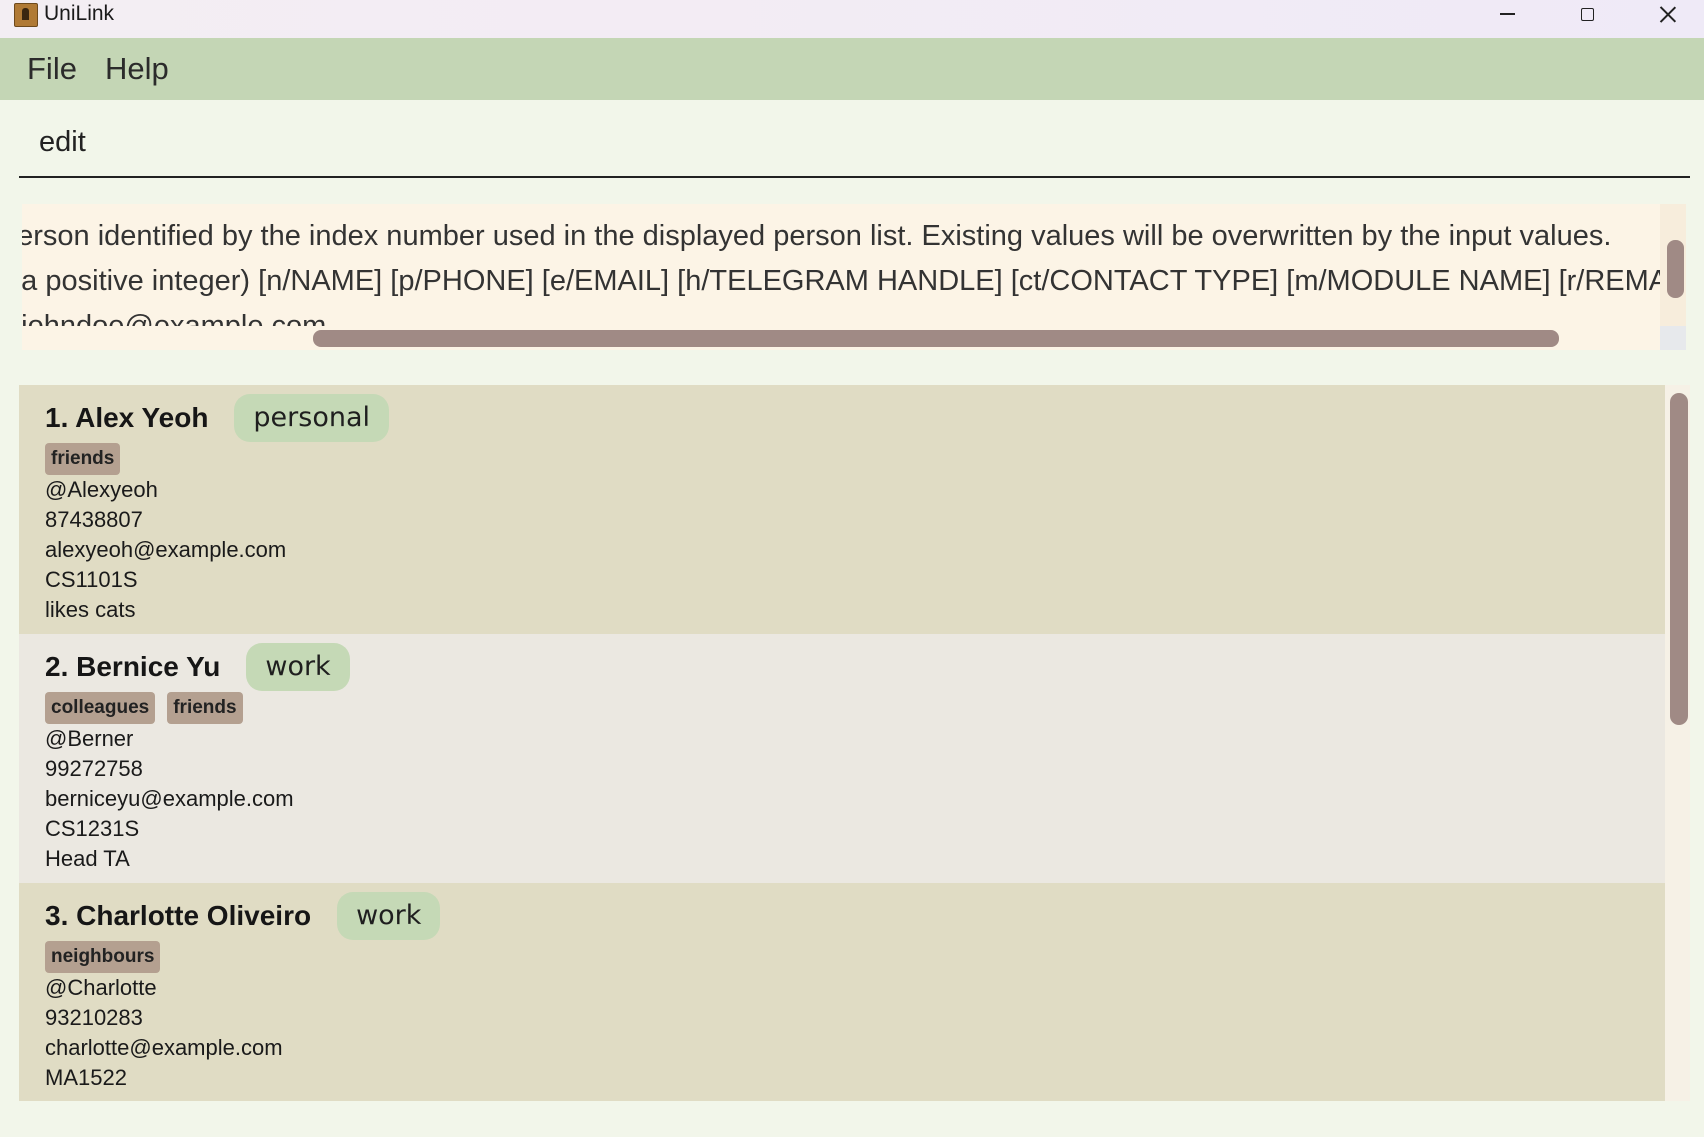  Describe the element at coordinates (174, 318) in the screenshot. I see `result-line-3: e/johndoe@example.com` at that location.